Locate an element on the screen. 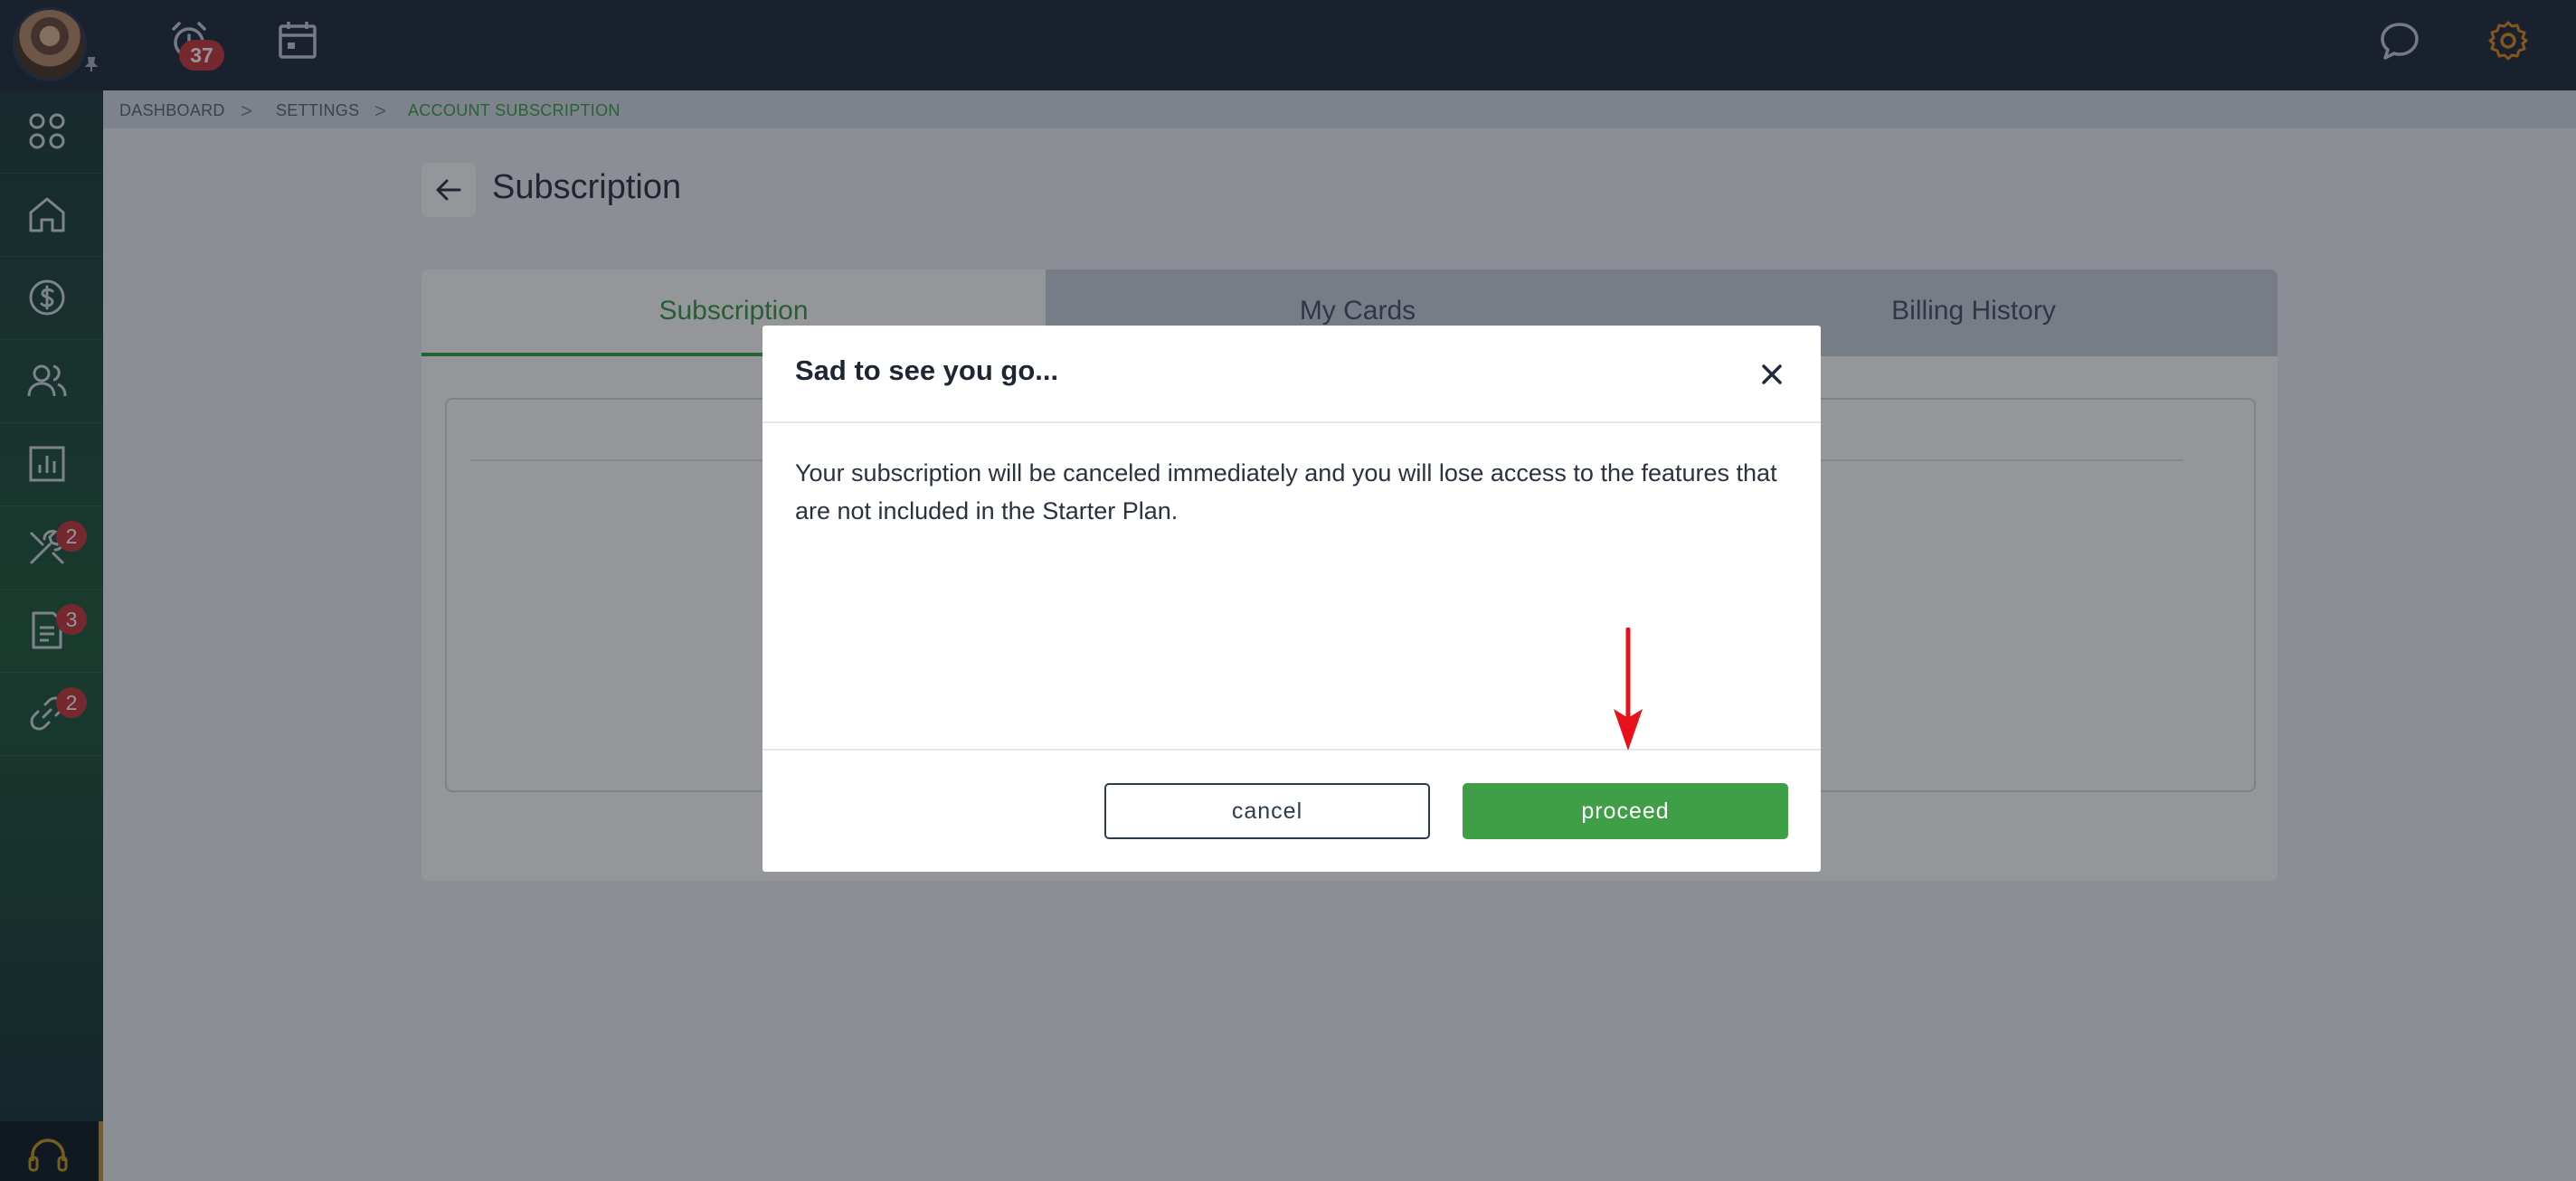 This screenshot has height=1181, width=2576. dialog-footer-divider is located at coordinates (1292, 750).